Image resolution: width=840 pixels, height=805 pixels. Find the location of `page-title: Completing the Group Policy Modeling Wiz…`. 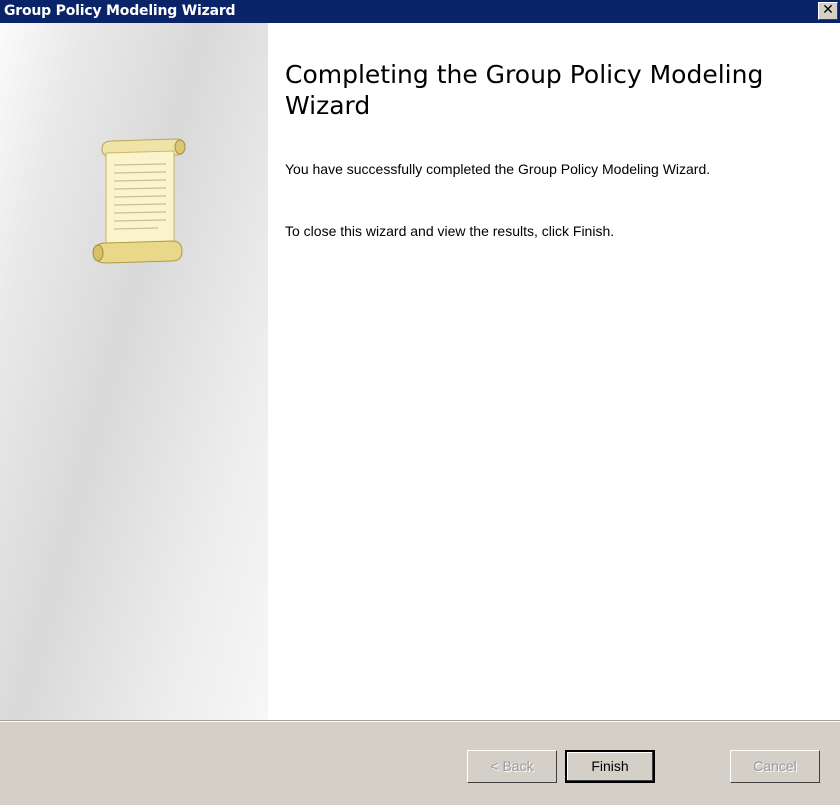

page-title: Completing the Group Policy Modeling Wiz… is located at coordinates (524, 90).